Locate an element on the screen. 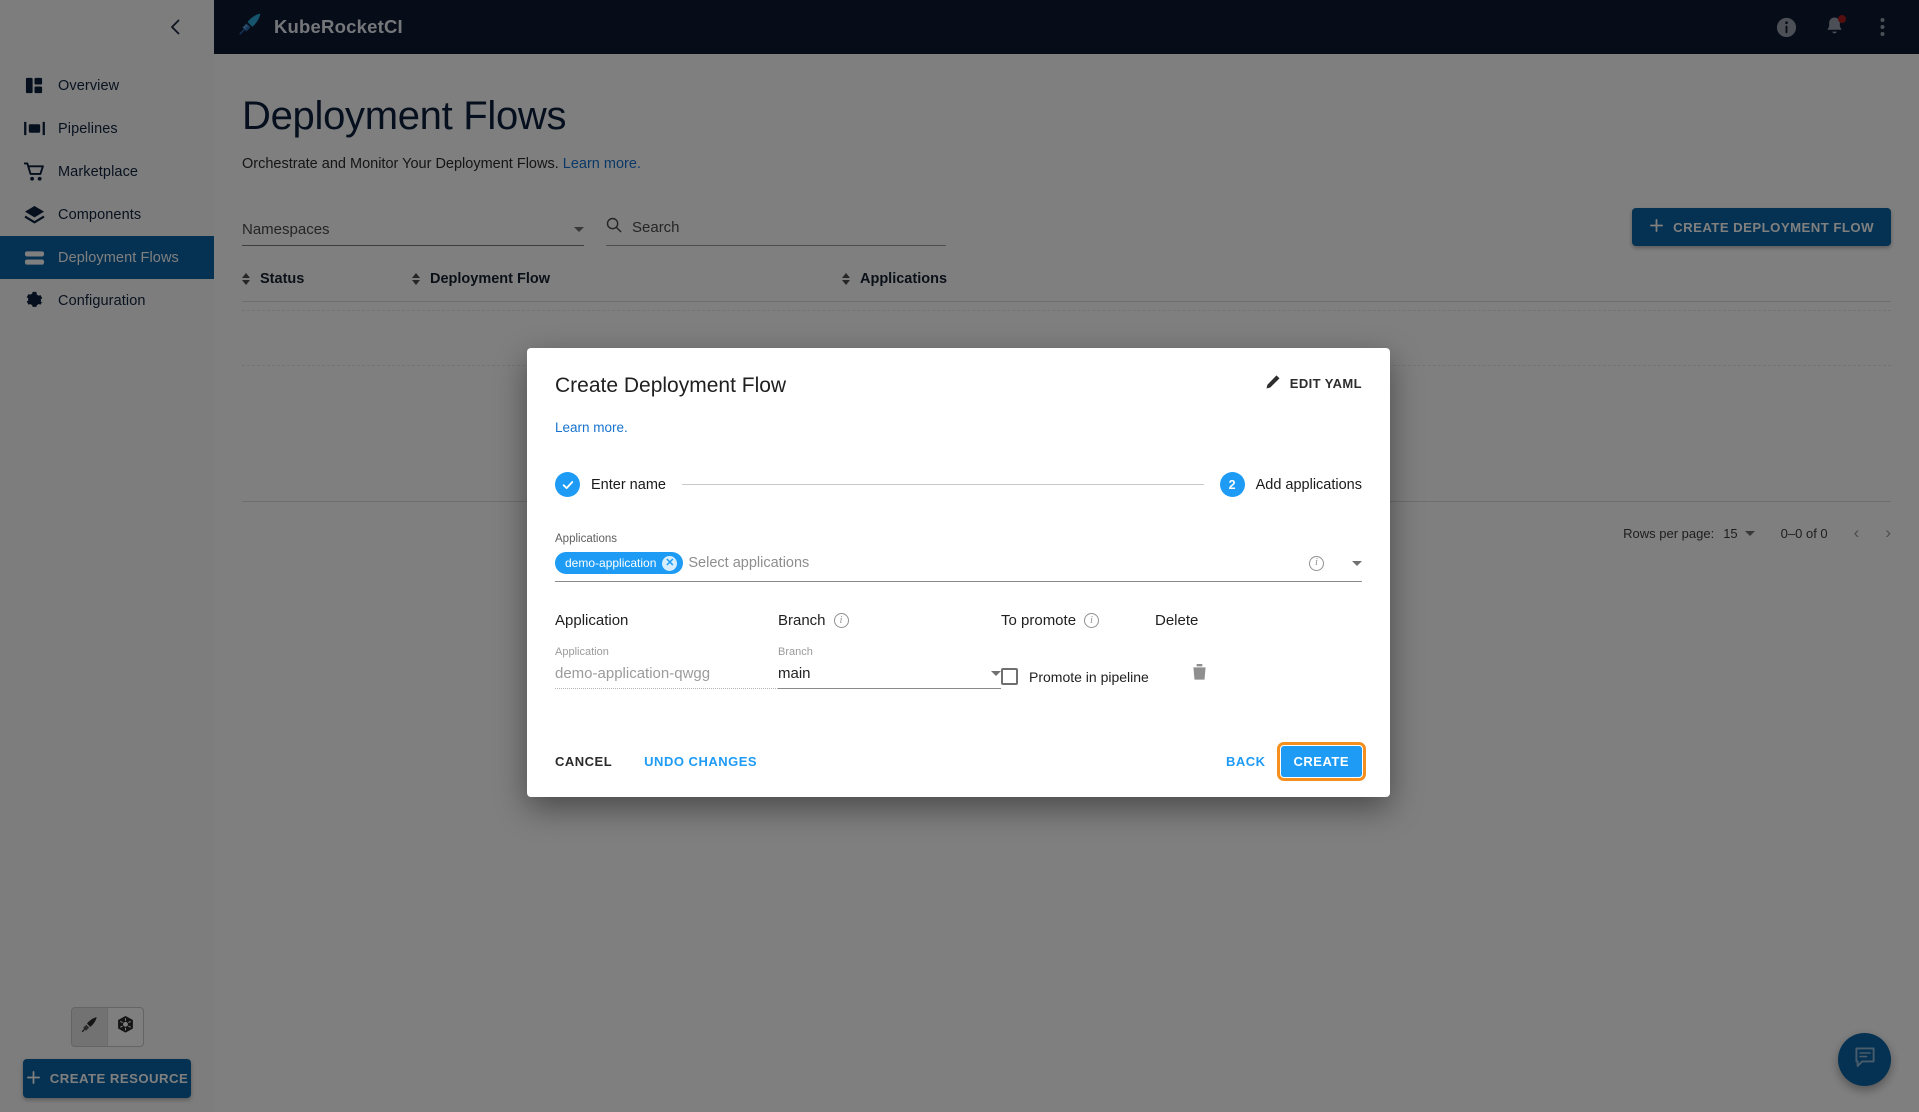 Image resolution: width=1919 pixels, height=1112 pixels. check-icon is located at coordinates (567, 484).